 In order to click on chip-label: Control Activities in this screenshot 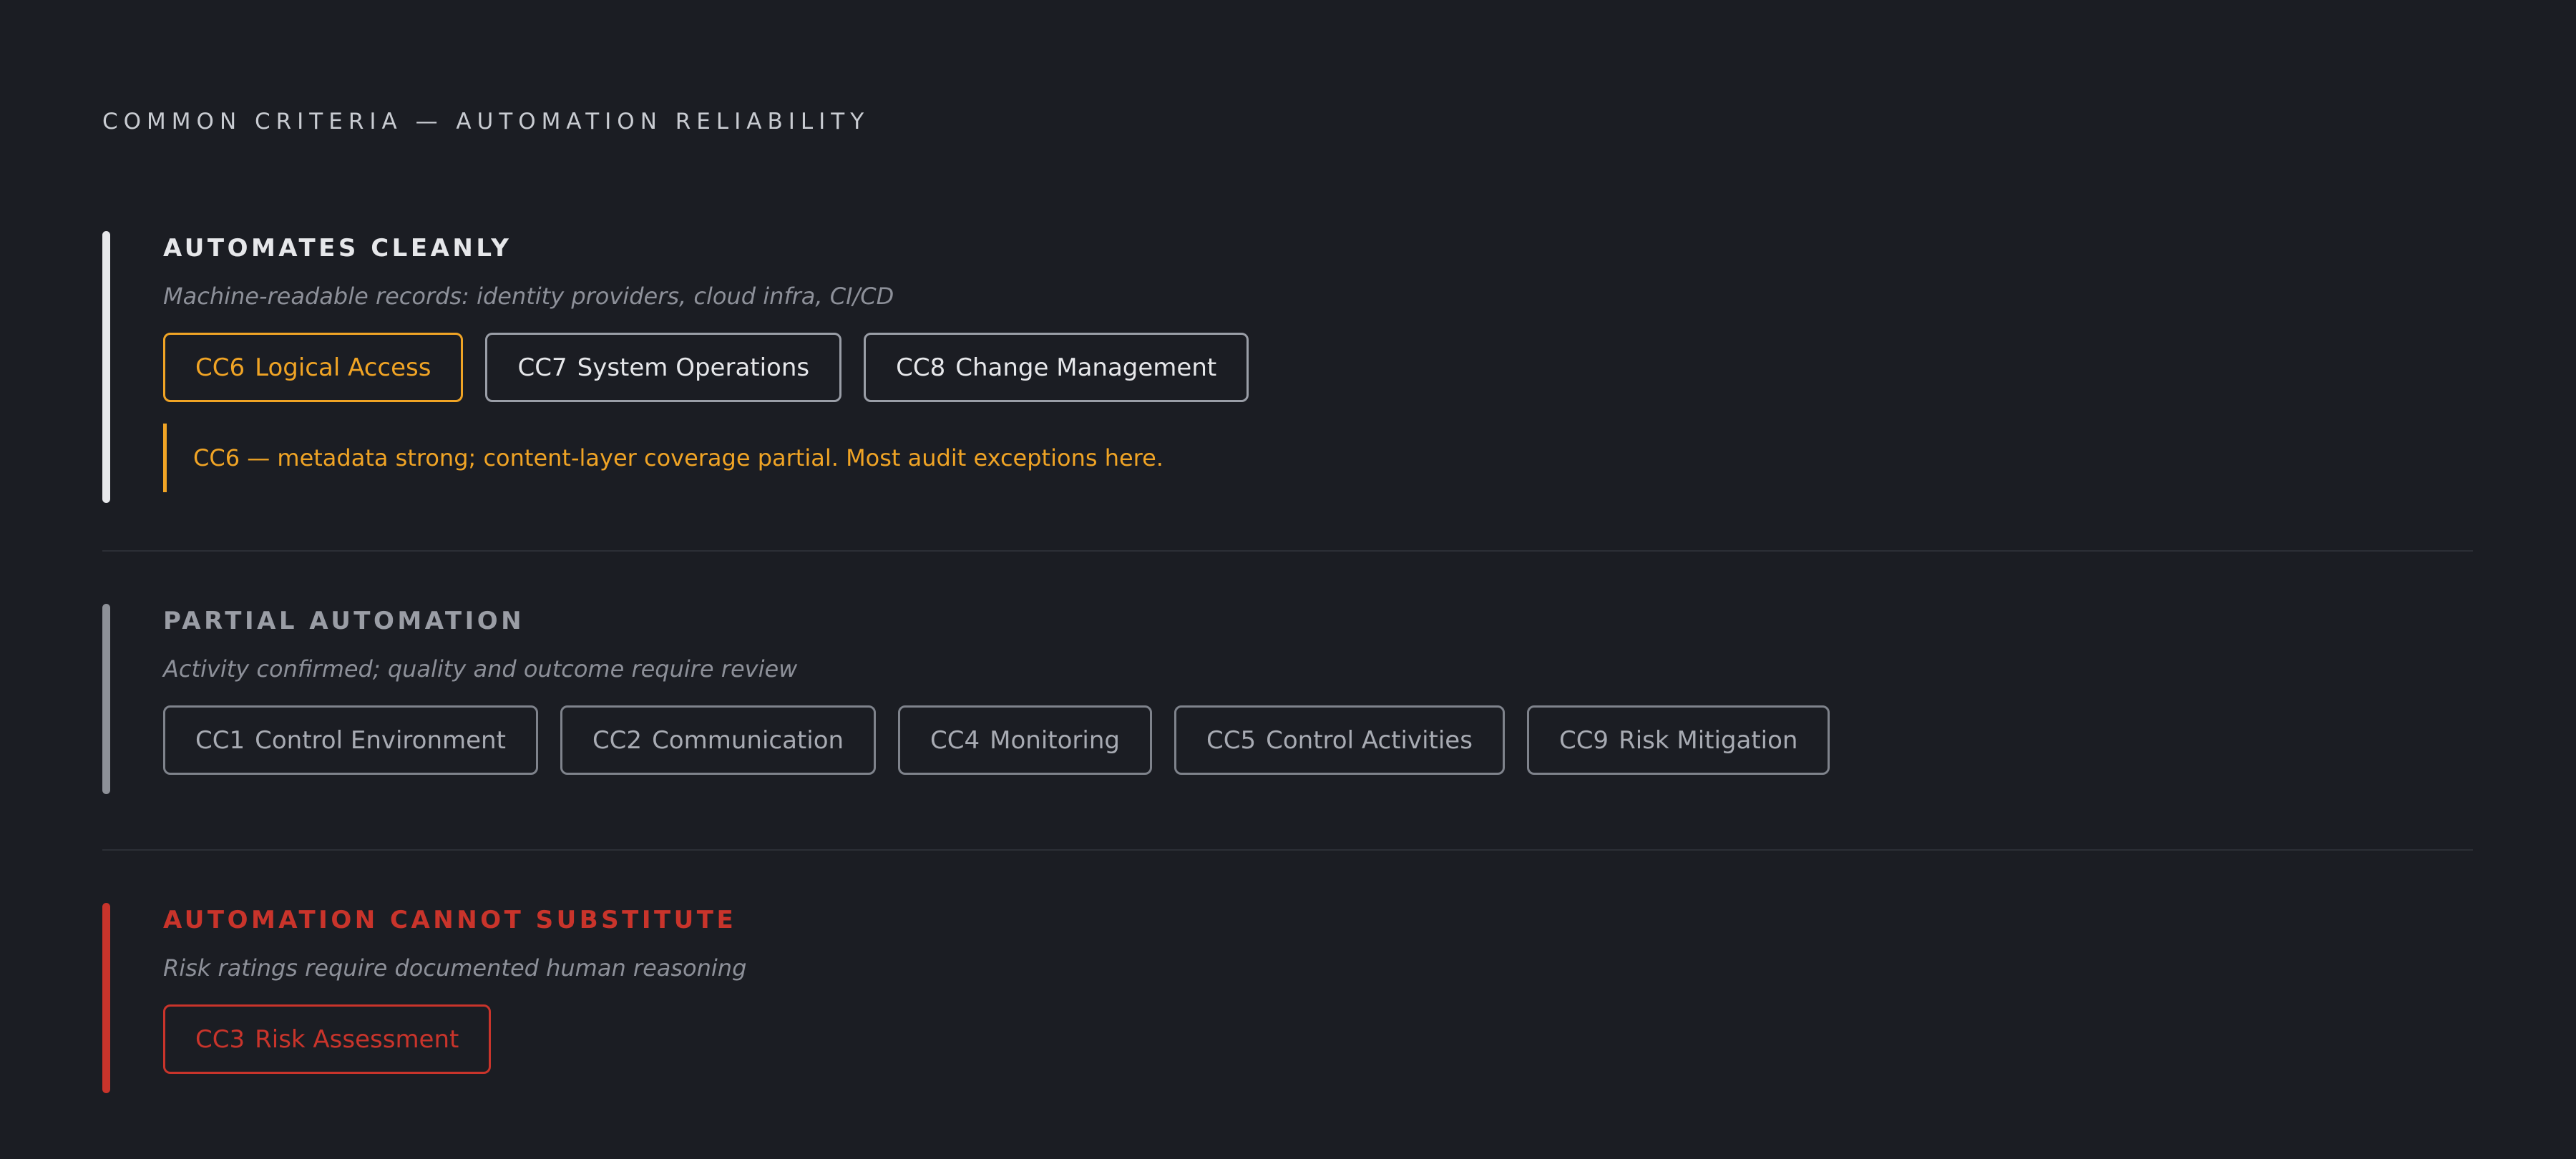, I will do `click(1369, 740)`.